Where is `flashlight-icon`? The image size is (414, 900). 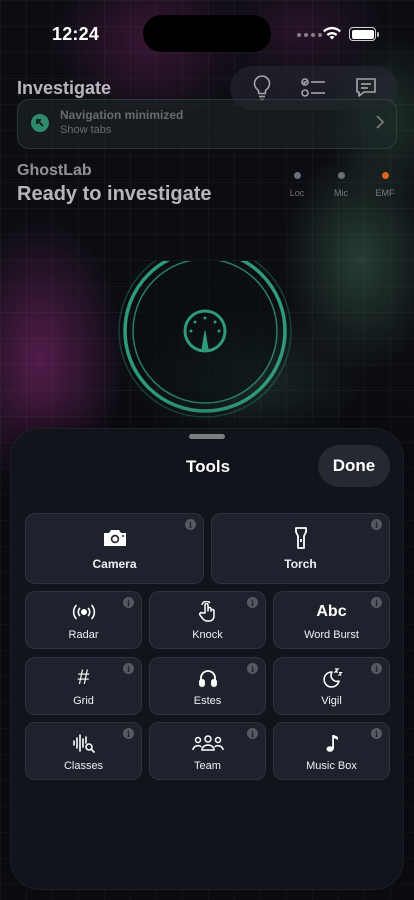
flashlight-icon is located at coordinates (301, 538).